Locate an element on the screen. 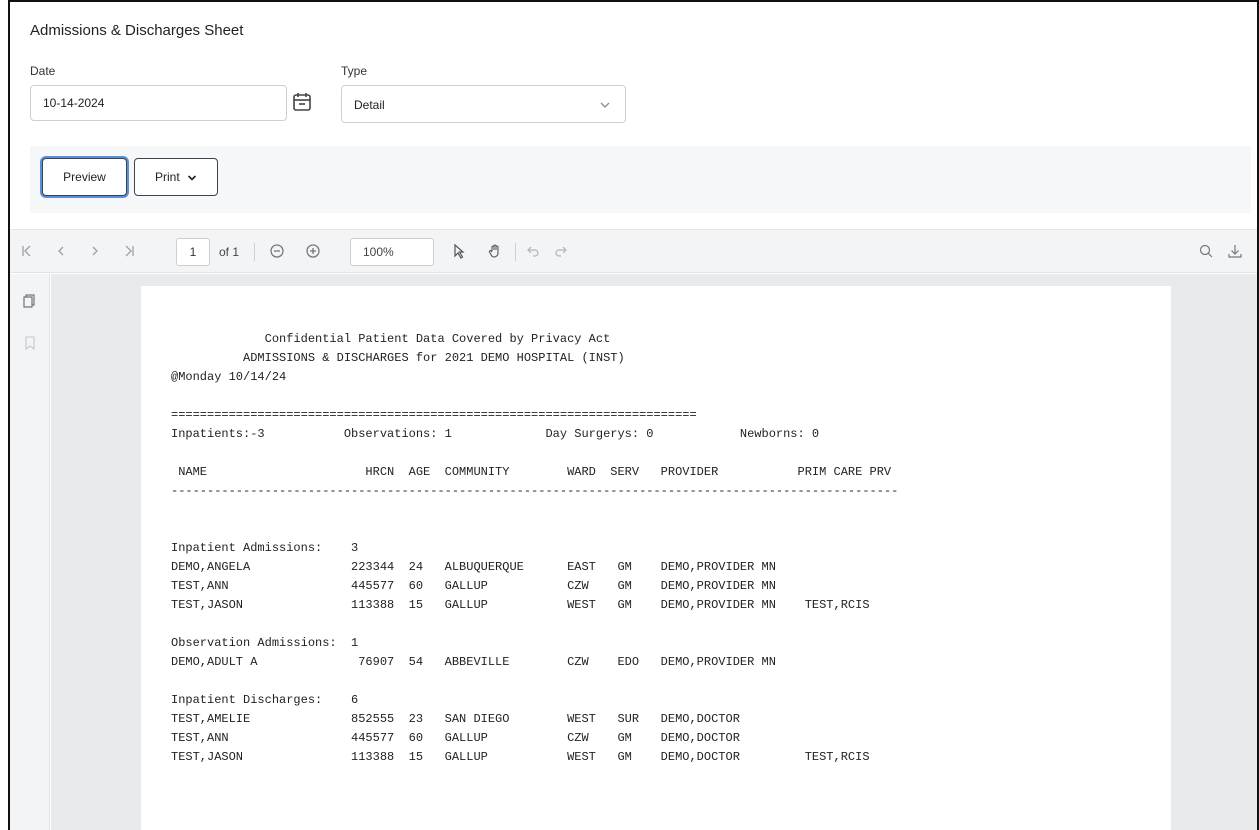  thumbnails-icon is located at coordinates (30, 301).